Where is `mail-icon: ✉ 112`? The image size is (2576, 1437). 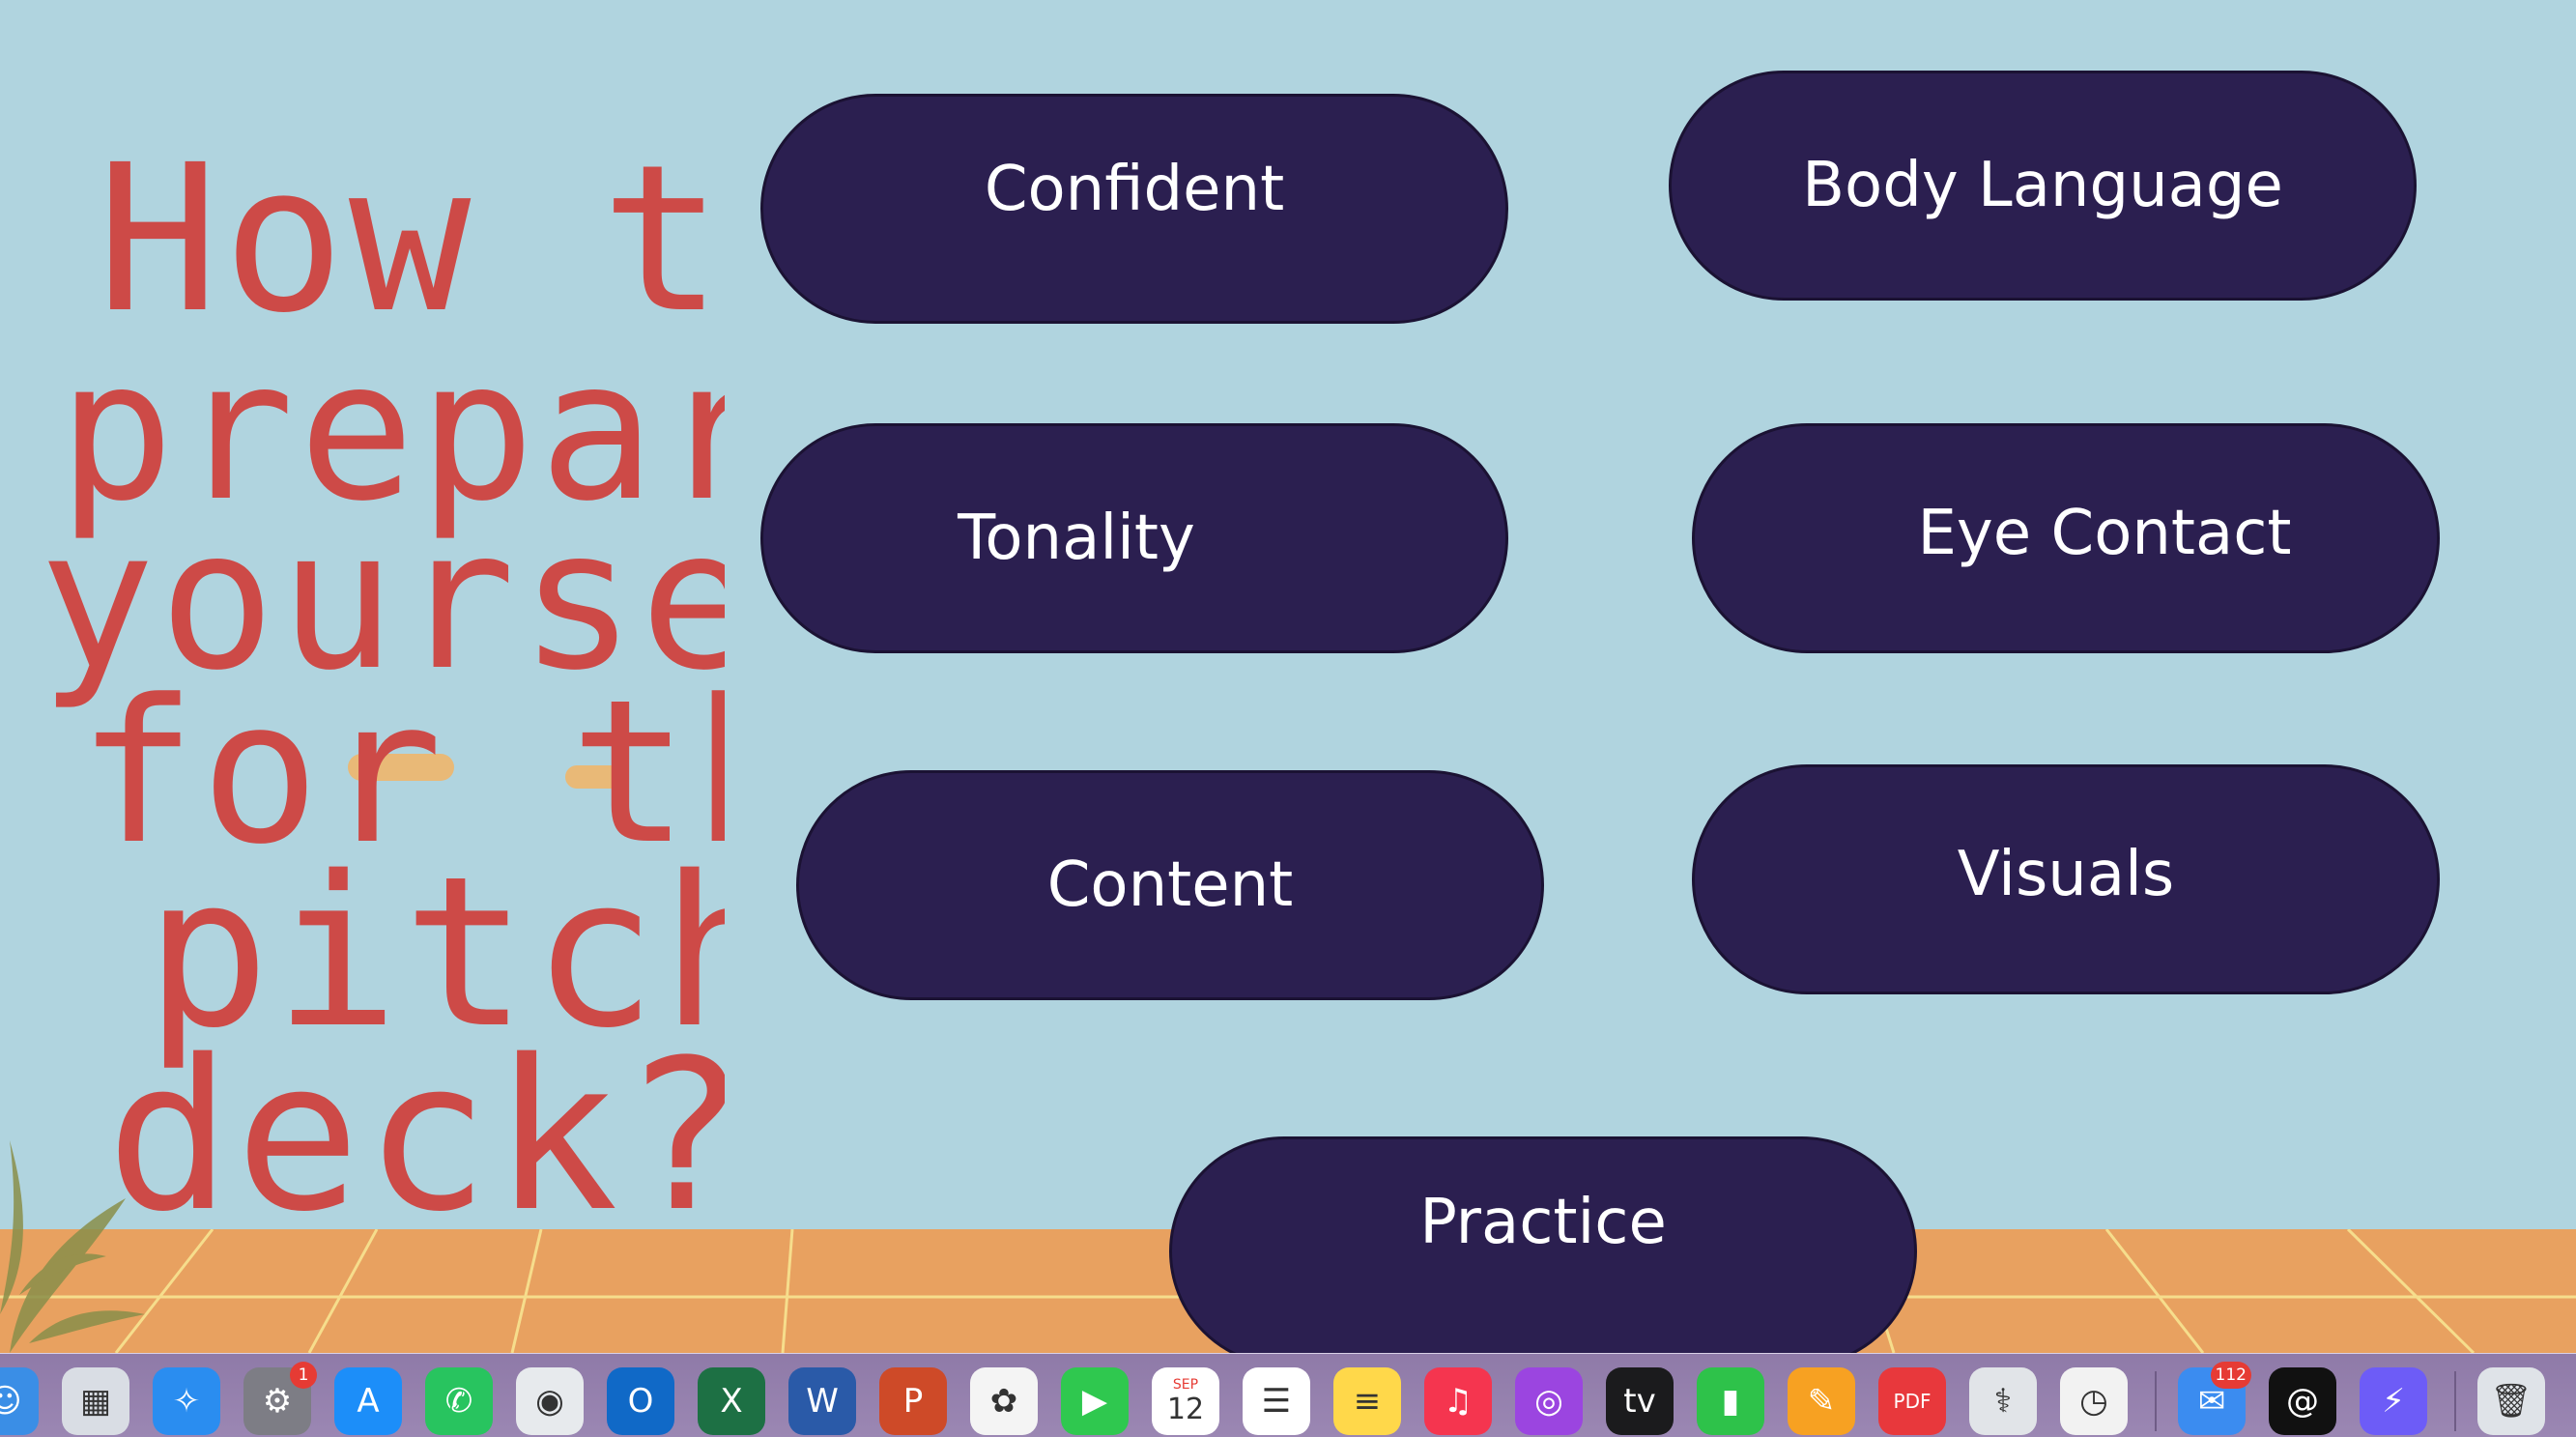 mail-icon: ✉ 112 is located at coordinates (2214, 1399).